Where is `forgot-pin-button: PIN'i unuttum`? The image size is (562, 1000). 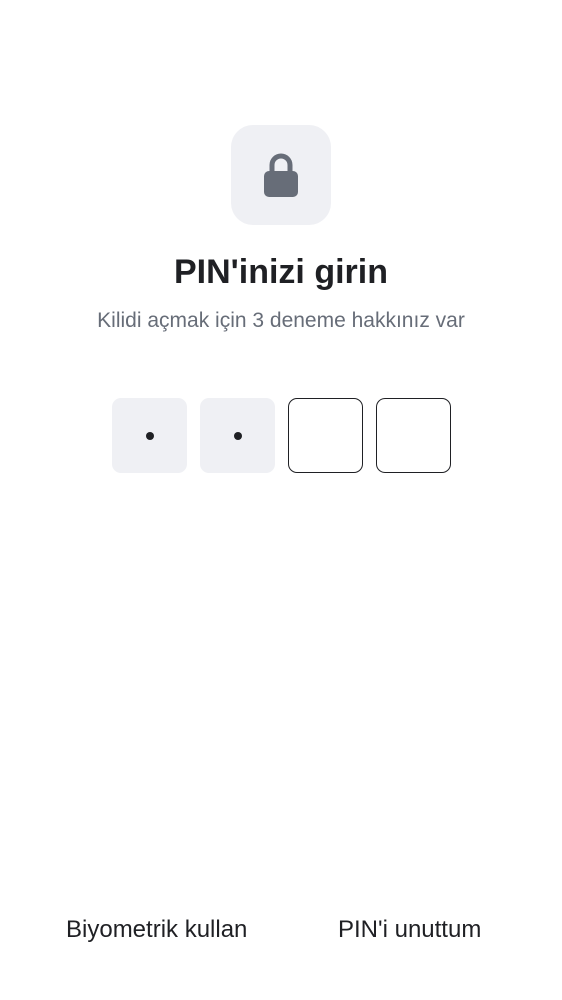
forgot-pin-button: PIN'i unuttum is located at coordinates (409, 930).